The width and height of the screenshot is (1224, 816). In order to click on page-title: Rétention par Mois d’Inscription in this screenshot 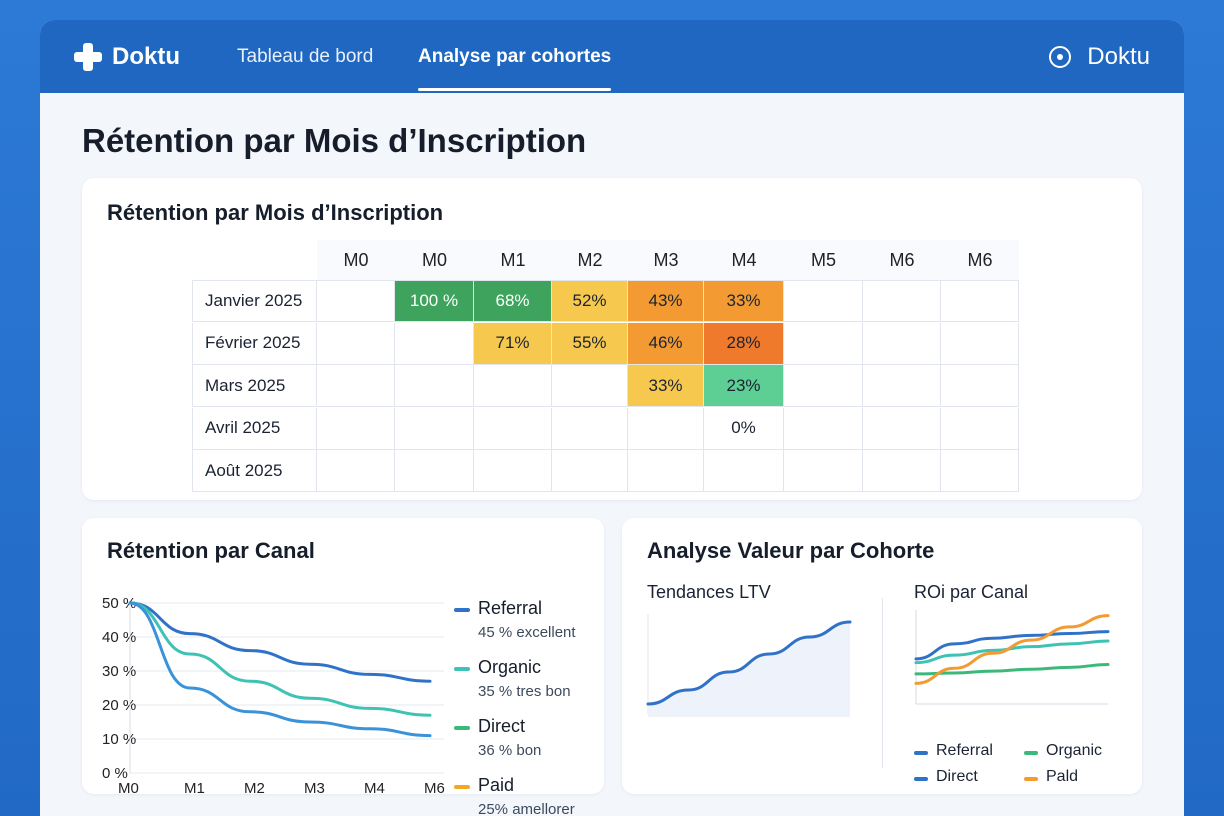, I will do `click(334, 140)`.